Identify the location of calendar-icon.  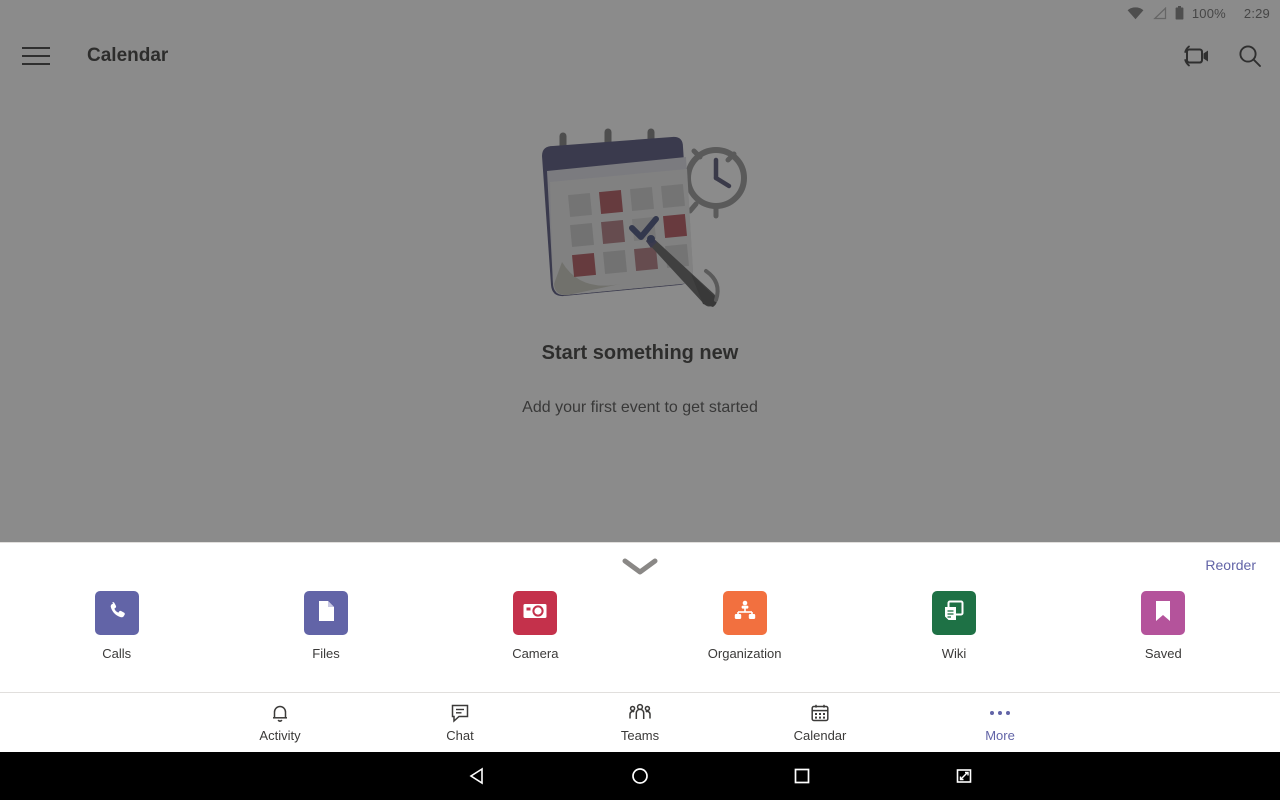
(820, 713).